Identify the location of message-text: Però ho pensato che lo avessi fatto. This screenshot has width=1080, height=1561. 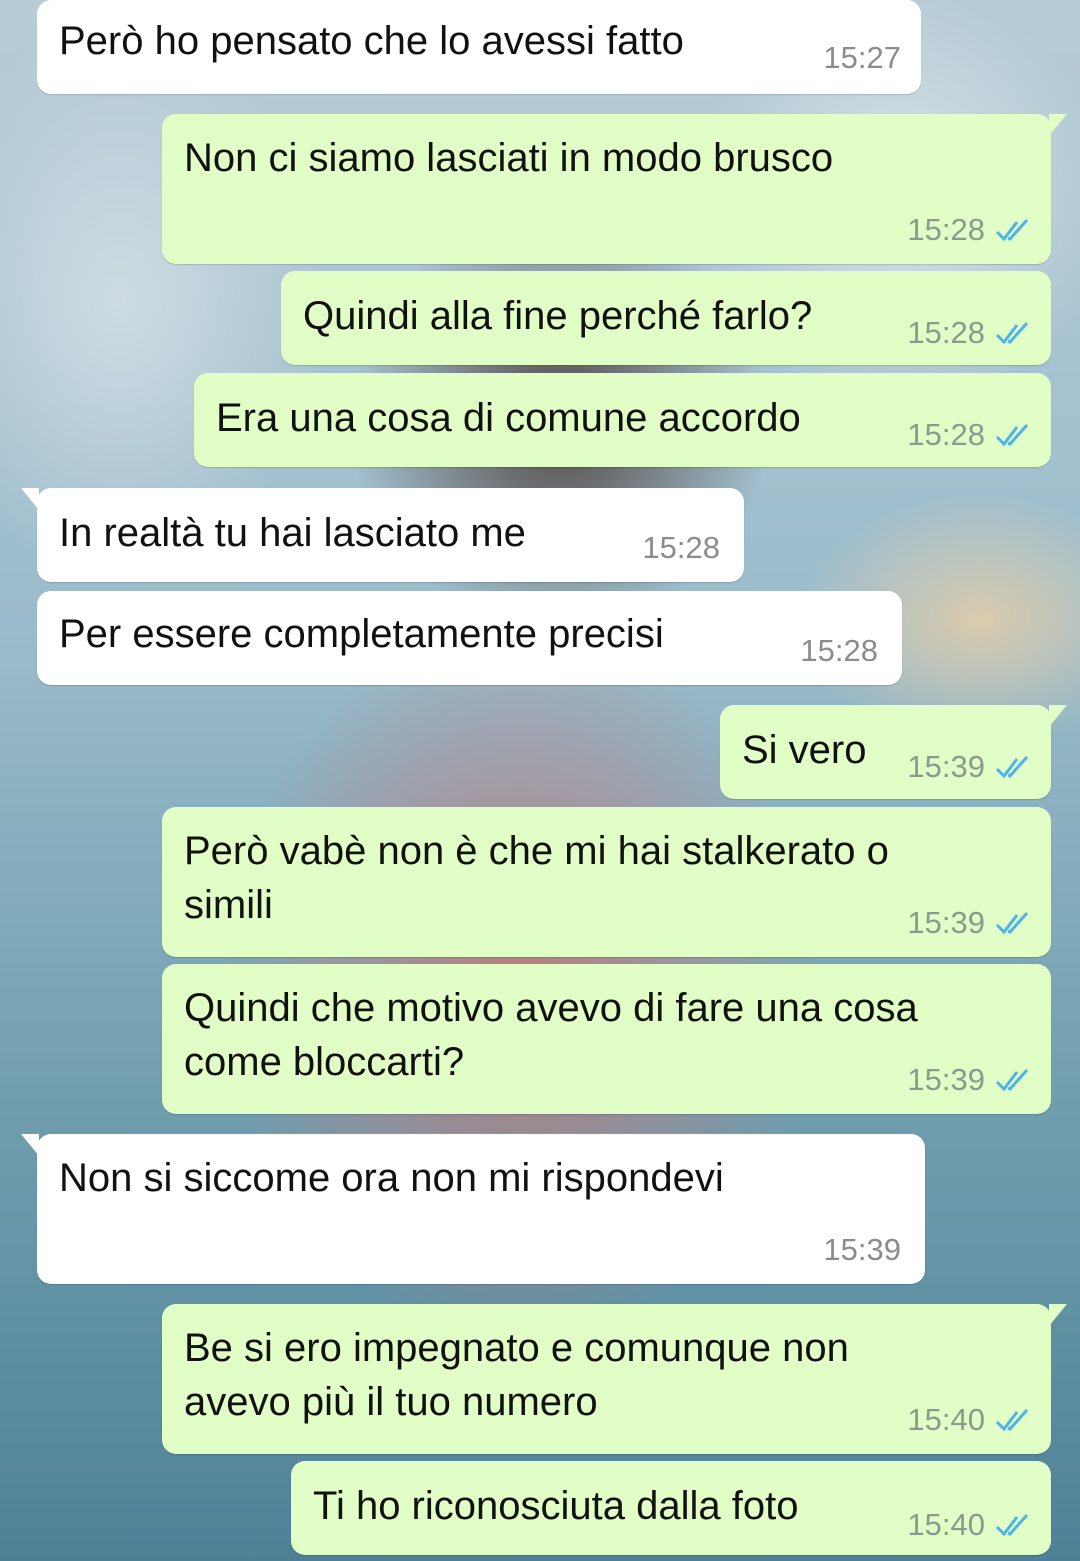
(371, 41).